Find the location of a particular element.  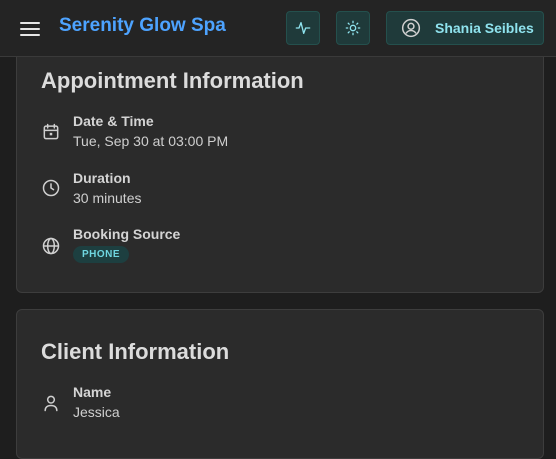

user-menu-button: Shania Seibles is located at coordinates (465, 28).